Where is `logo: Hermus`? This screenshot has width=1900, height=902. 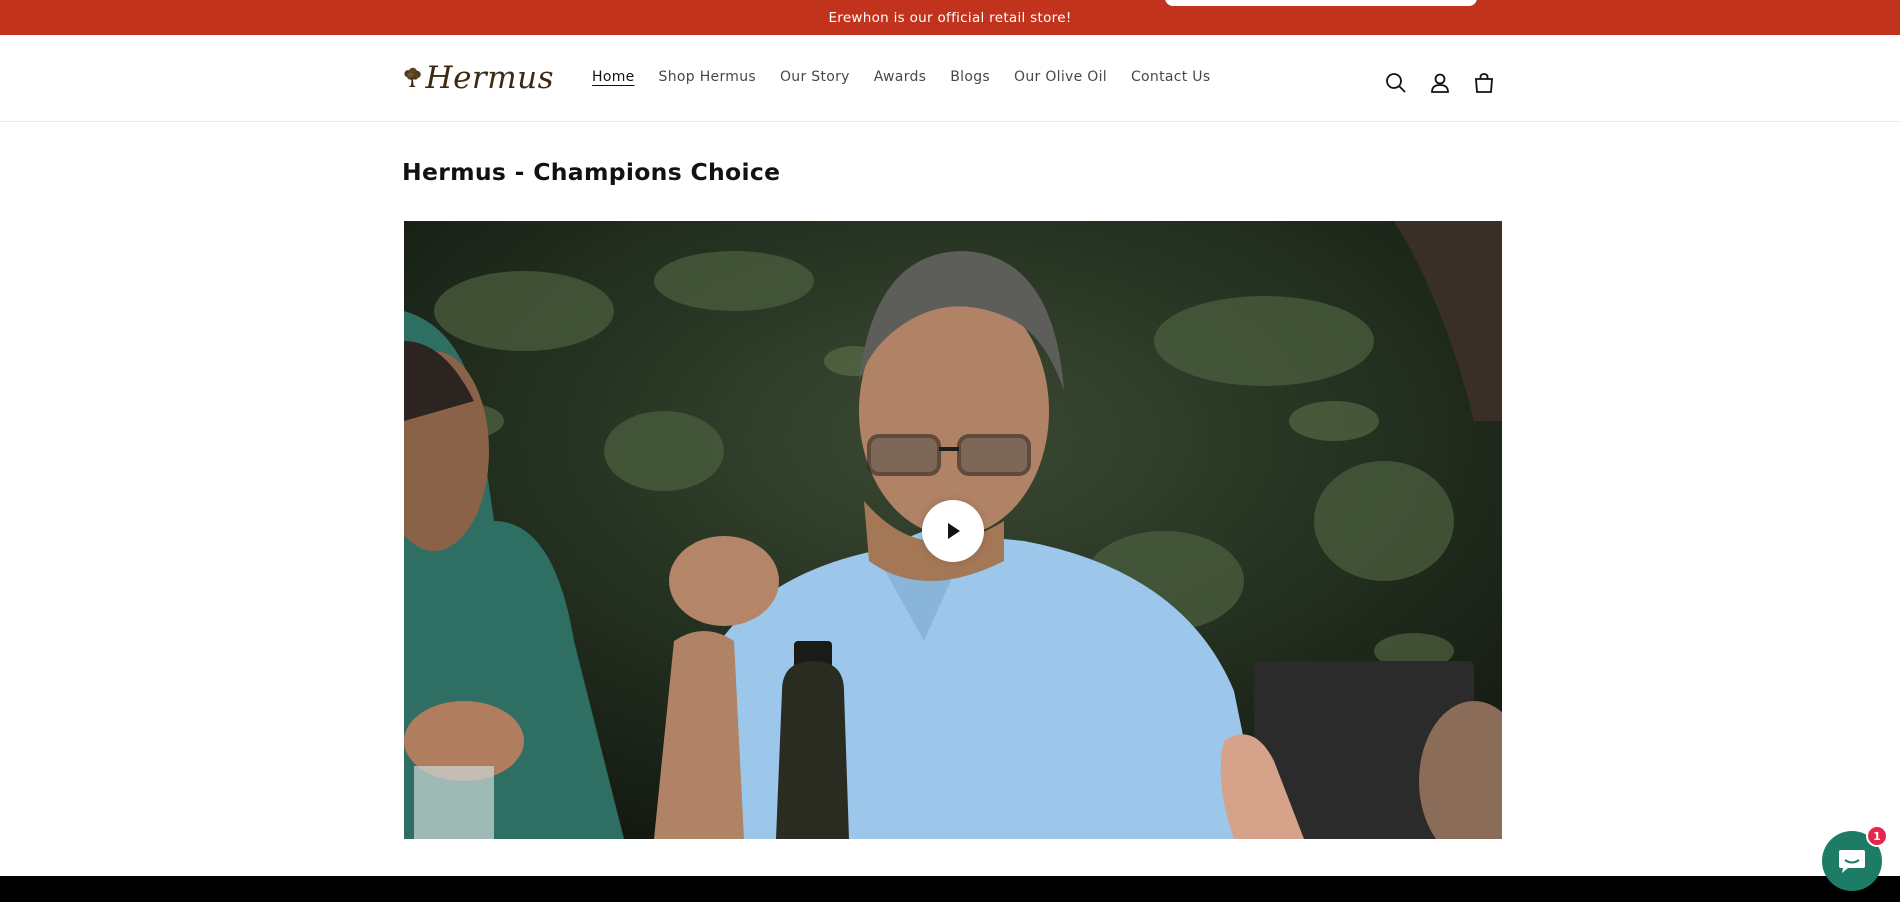 logo: Hermus is located at coordinates (478, 78).